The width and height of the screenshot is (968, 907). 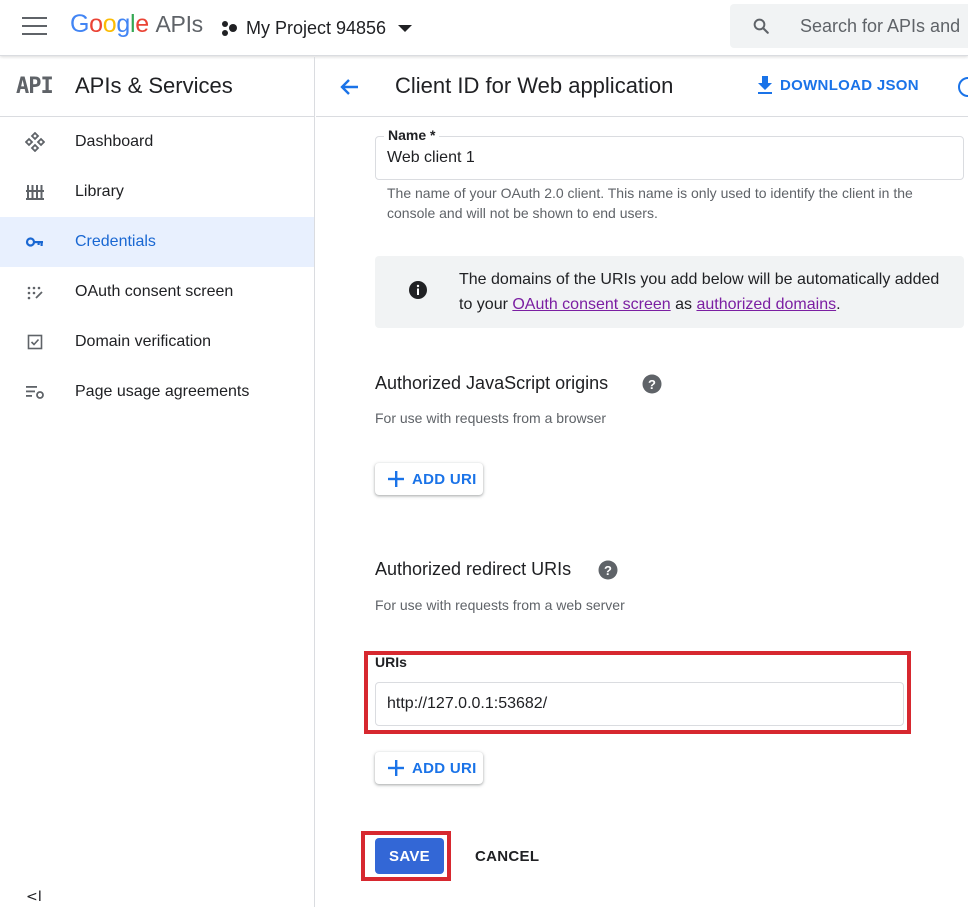 I want to click on search-icon, so click(x=761, y=26).